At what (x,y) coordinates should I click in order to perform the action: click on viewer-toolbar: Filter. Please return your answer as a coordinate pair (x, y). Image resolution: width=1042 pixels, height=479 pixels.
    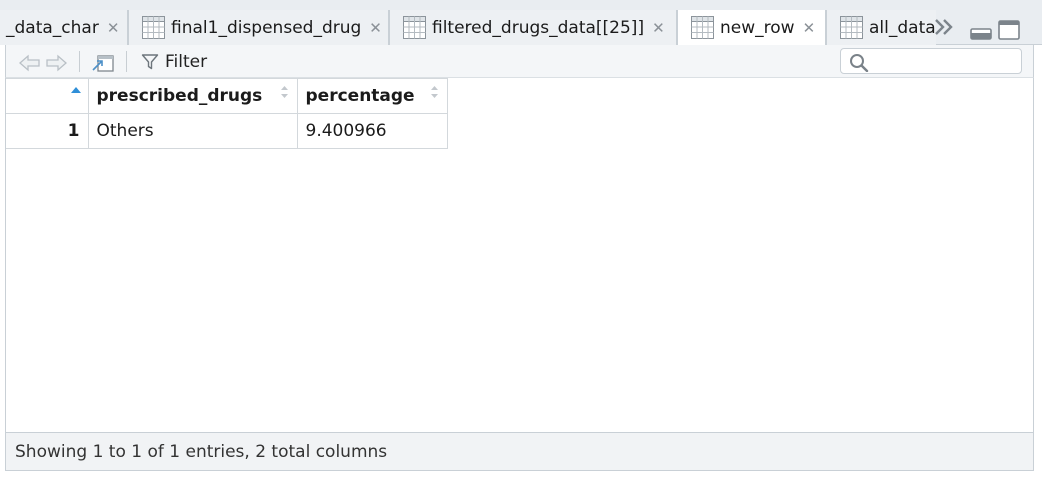
    Looking at the image, I should click on (519, 61).